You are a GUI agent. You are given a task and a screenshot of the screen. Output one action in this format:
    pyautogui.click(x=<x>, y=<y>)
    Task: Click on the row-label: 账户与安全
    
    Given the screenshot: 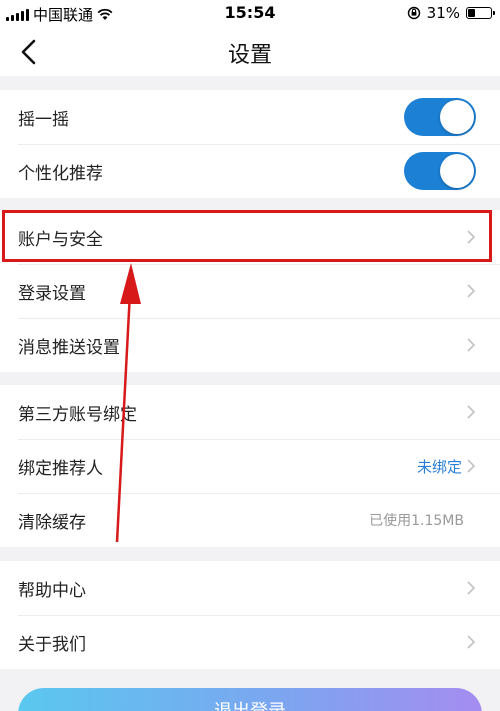 What is the action you would take?
    pyautogui.click(x=60, y=239)
    